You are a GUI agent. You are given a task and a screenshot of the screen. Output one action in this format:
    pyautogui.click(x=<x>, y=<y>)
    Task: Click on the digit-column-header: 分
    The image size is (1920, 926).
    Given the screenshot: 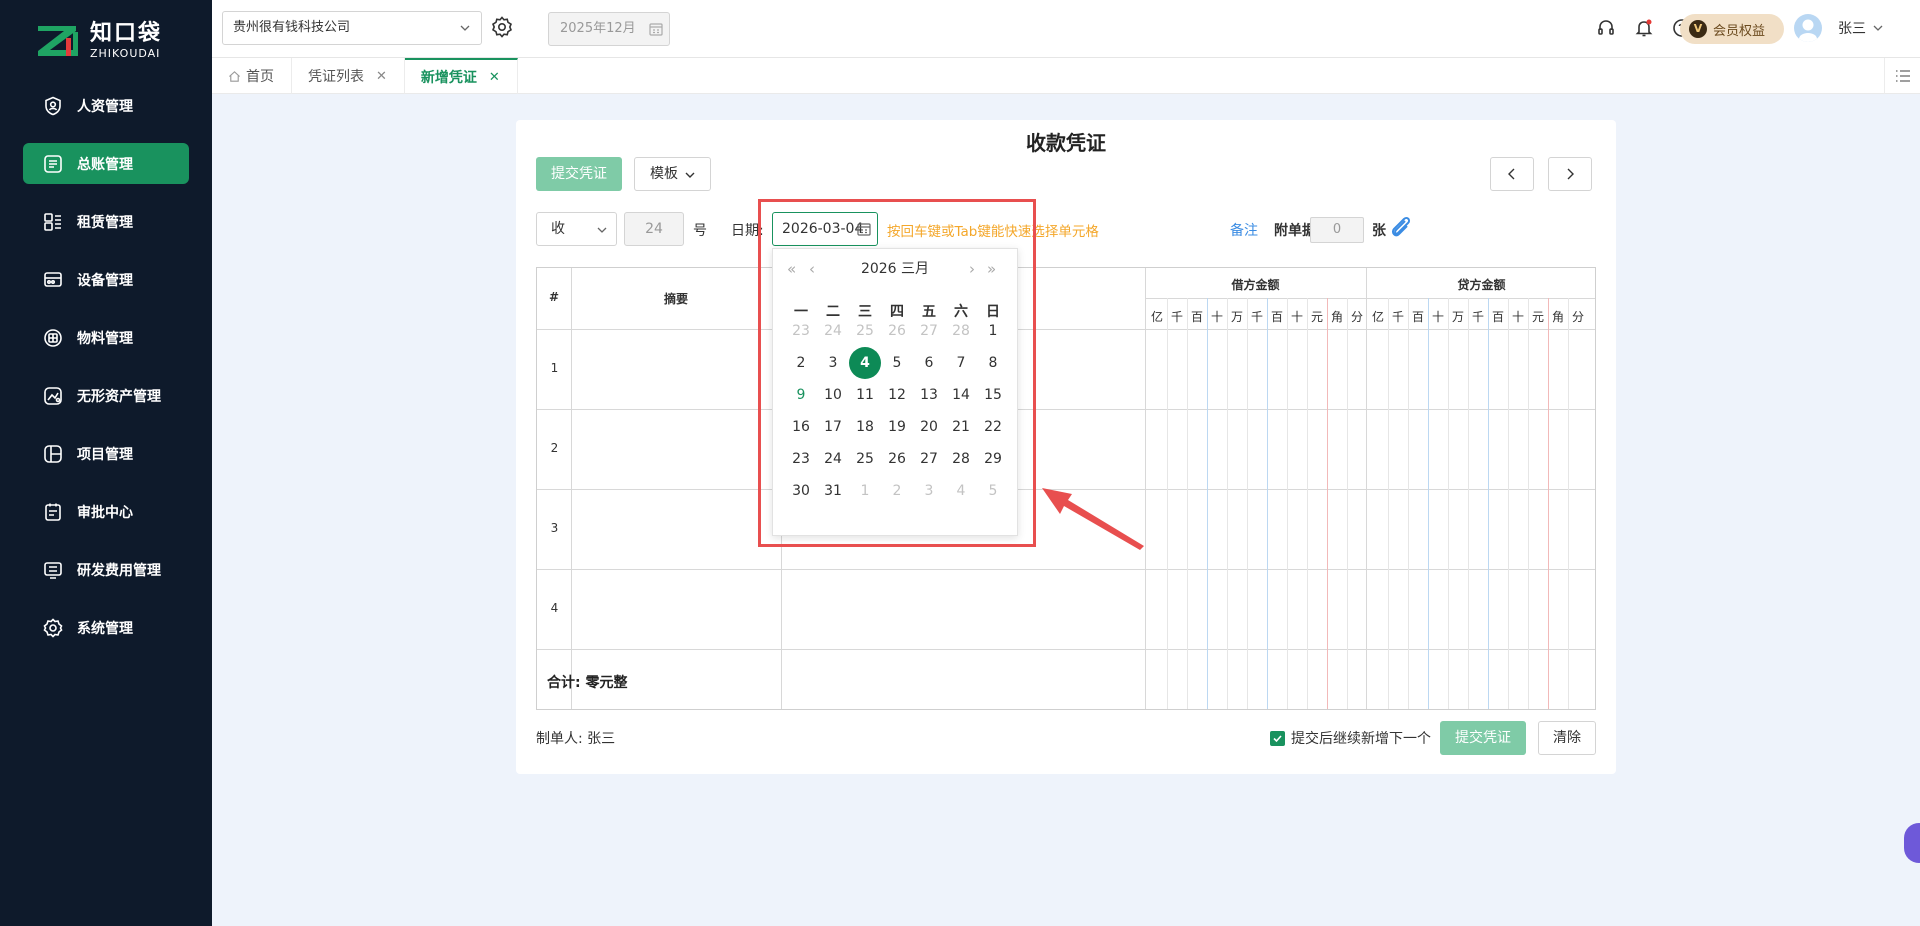 What is the action you would take?
    pyautogui.click(x=1356, y=317)
    